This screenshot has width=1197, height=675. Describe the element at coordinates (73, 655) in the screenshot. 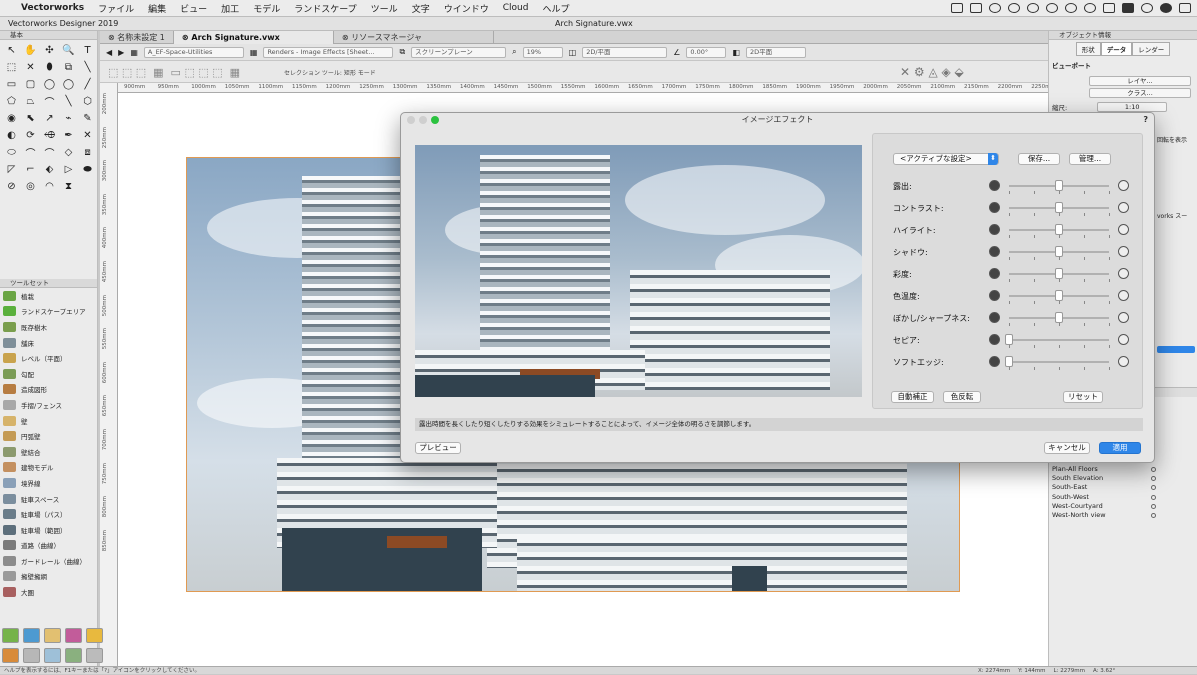

I see `plant-set-icon` at that location.